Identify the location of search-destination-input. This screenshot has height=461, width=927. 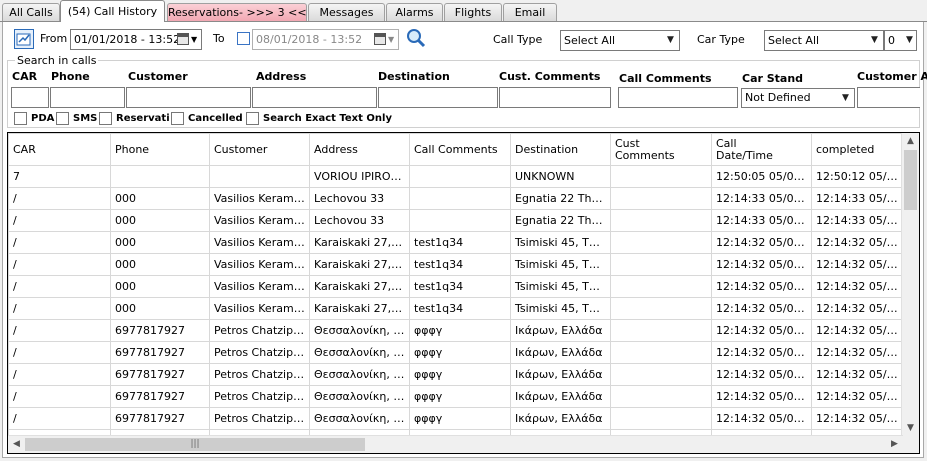
(438, 97).